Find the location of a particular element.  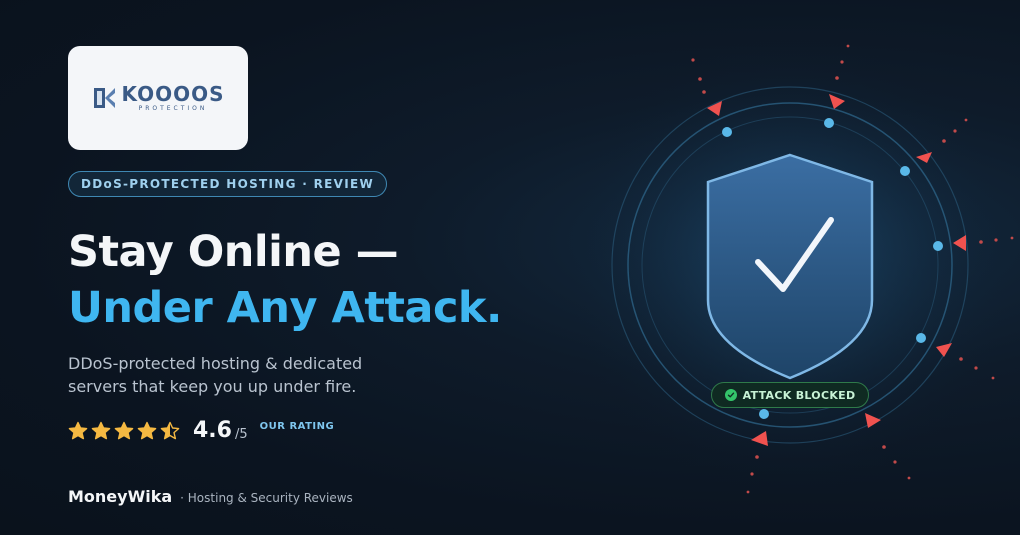

star-half-icon is located at coordinates (170, 430).